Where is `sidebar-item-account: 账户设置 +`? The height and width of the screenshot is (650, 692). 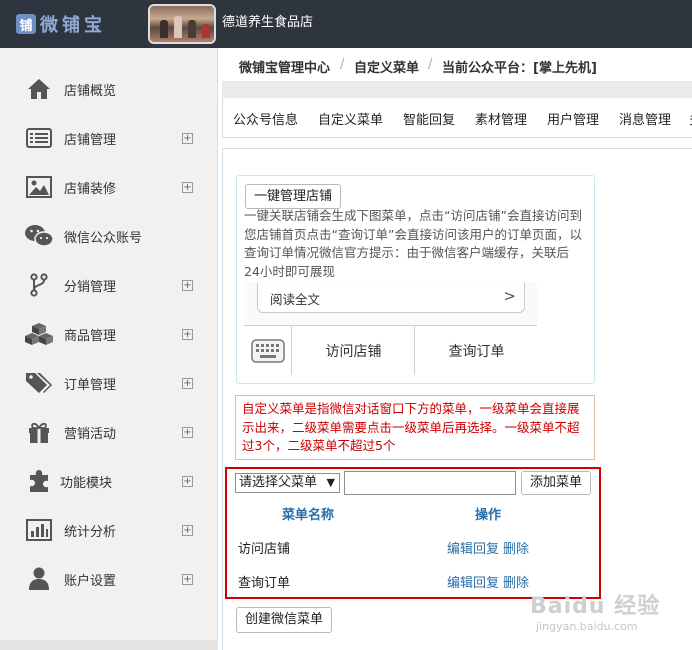 sidebar-item-account: 账户设置 + is located at coordinates (109, 579).